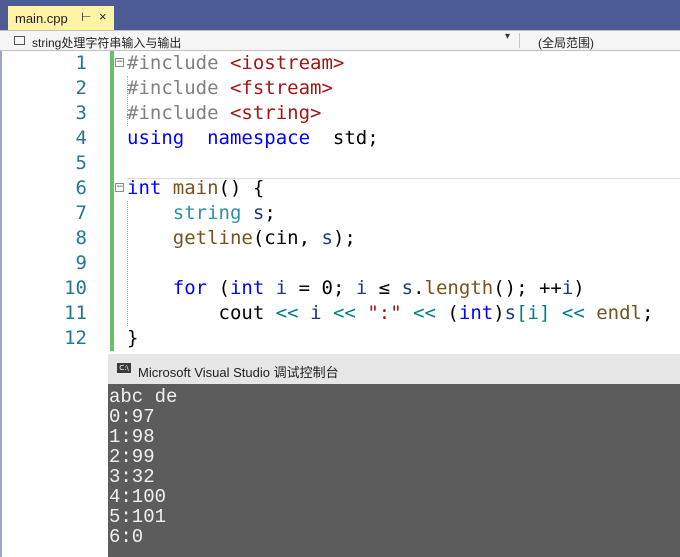 Image resolution: width=680 pixels, height=557 pixels. I want to click on code-text: string s;, so click(201, 213).